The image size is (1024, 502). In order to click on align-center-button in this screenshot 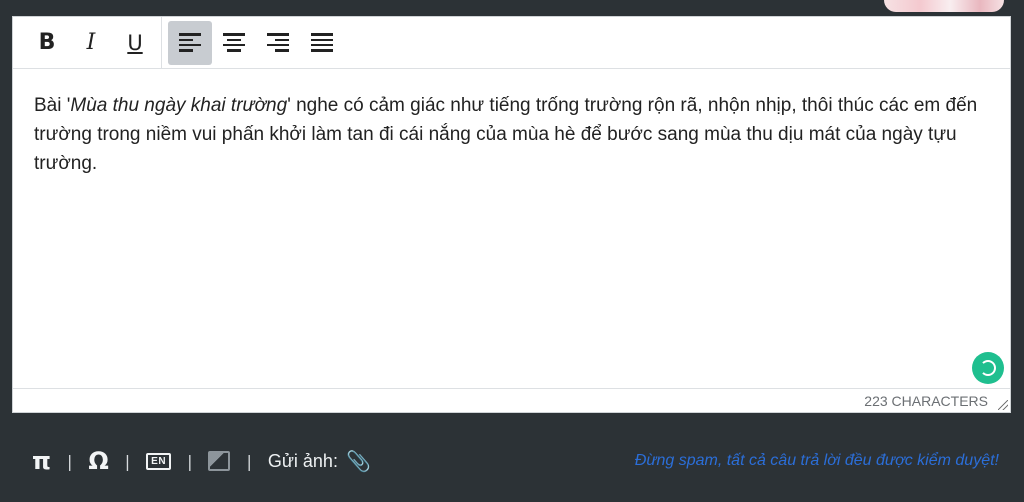, I will do `click(234, 43)`.